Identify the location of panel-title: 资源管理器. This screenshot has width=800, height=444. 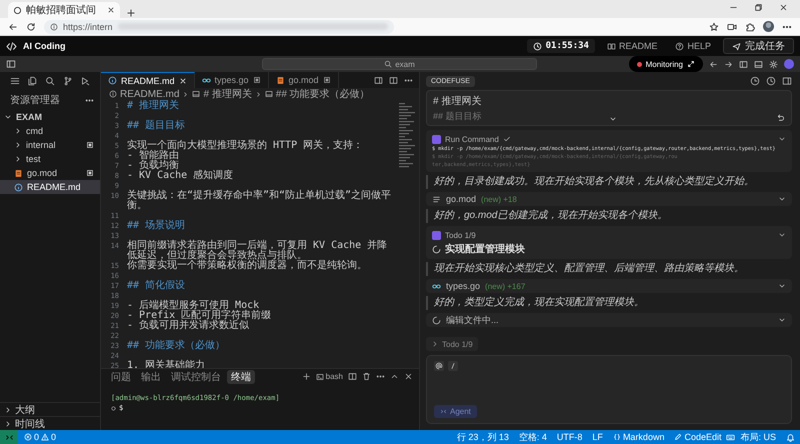
(35, 100).